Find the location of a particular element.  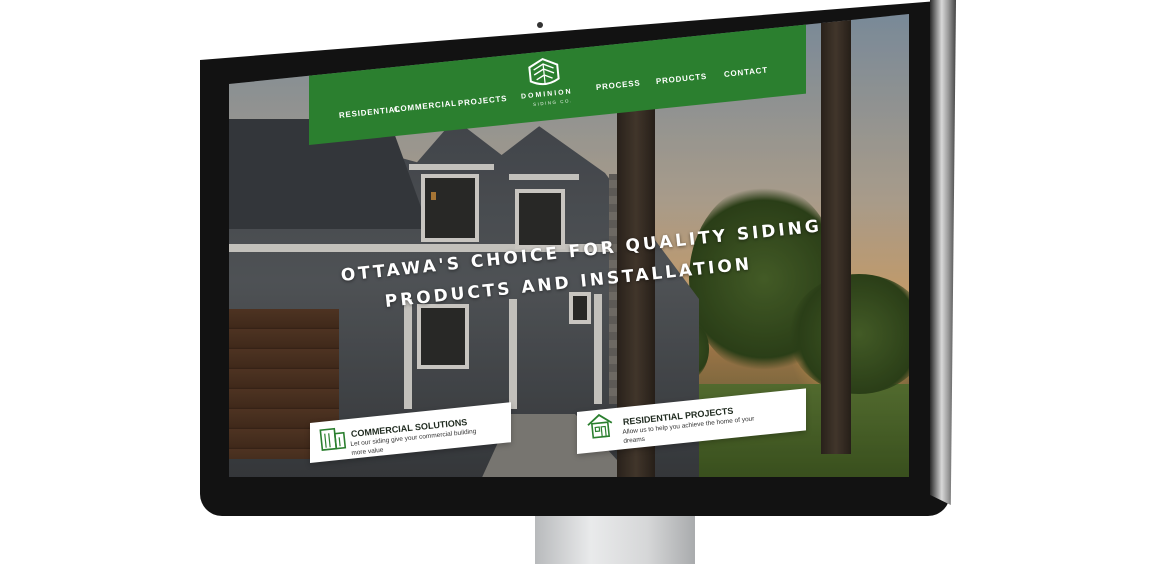

camera-icon is located at coordinates (540, 25).